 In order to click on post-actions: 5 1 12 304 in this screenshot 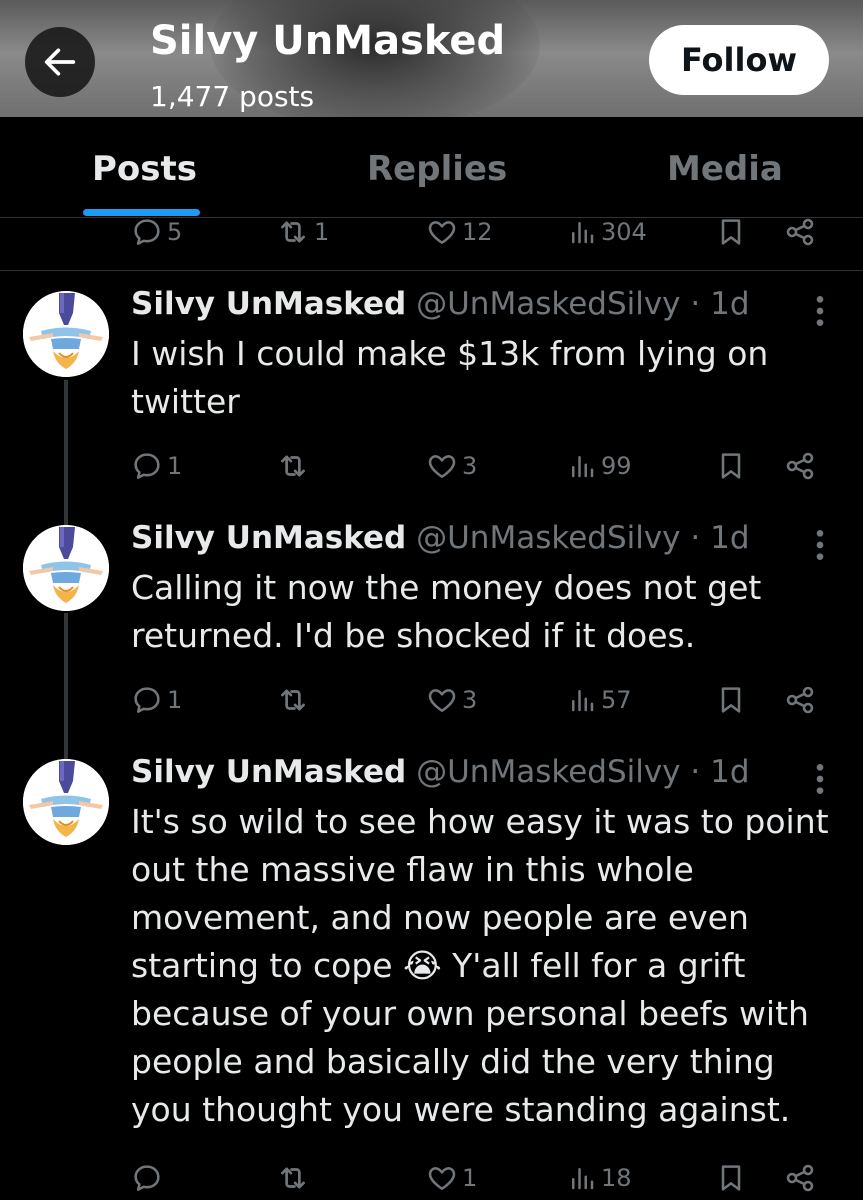, I will do `click(431, 232)`.